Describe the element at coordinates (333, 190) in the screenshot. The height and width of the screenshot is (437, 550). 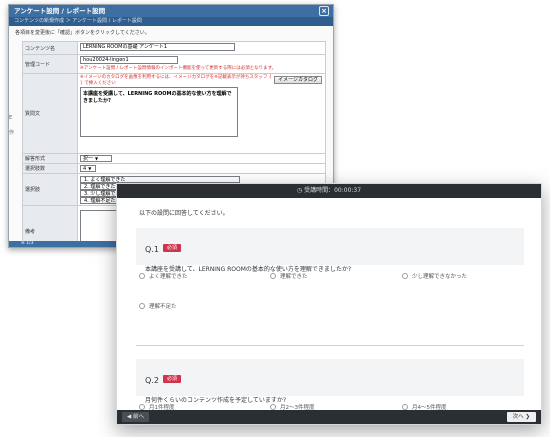
I see `timer-text: 受講時間：00:00:37` at that location.